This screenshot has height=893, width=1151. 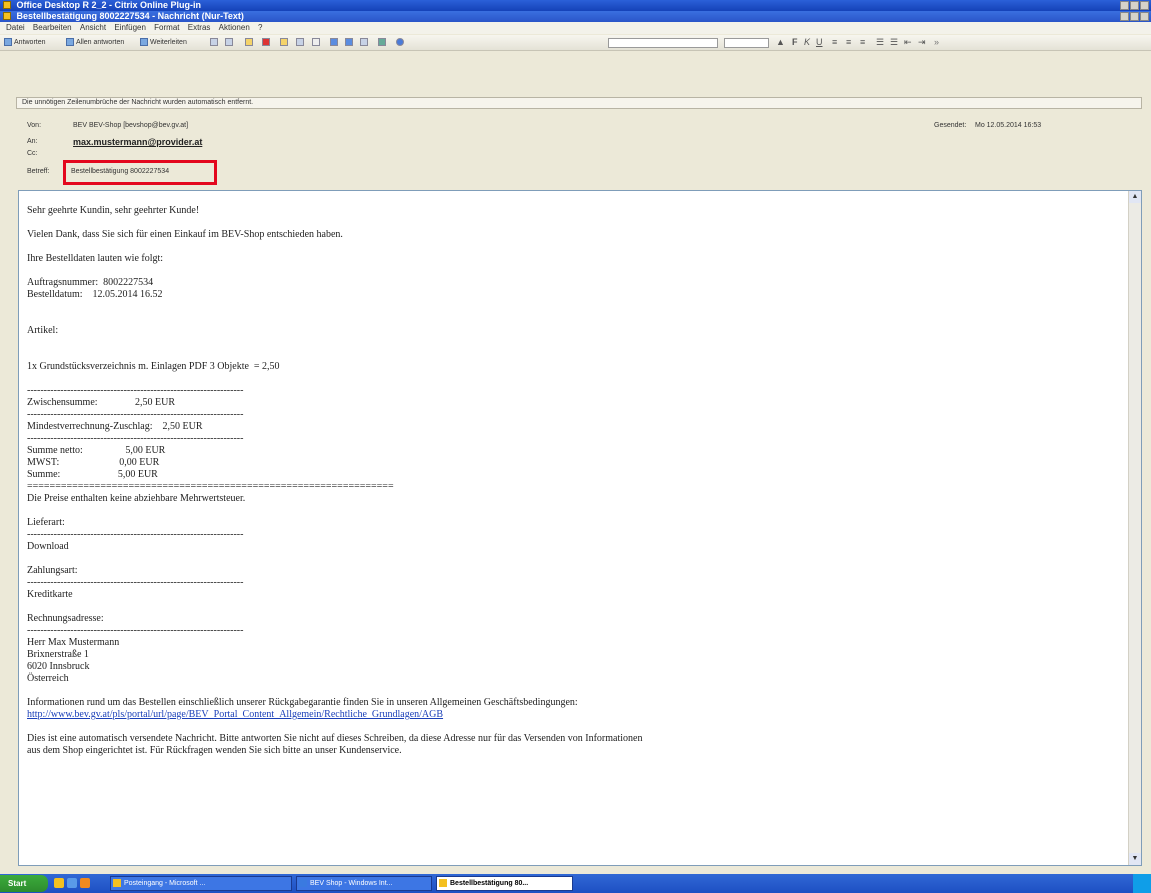 What do you see at coordinates (349, 42) in the screenshot?
I see `next-item-icon` at bounding box center [349, 42].